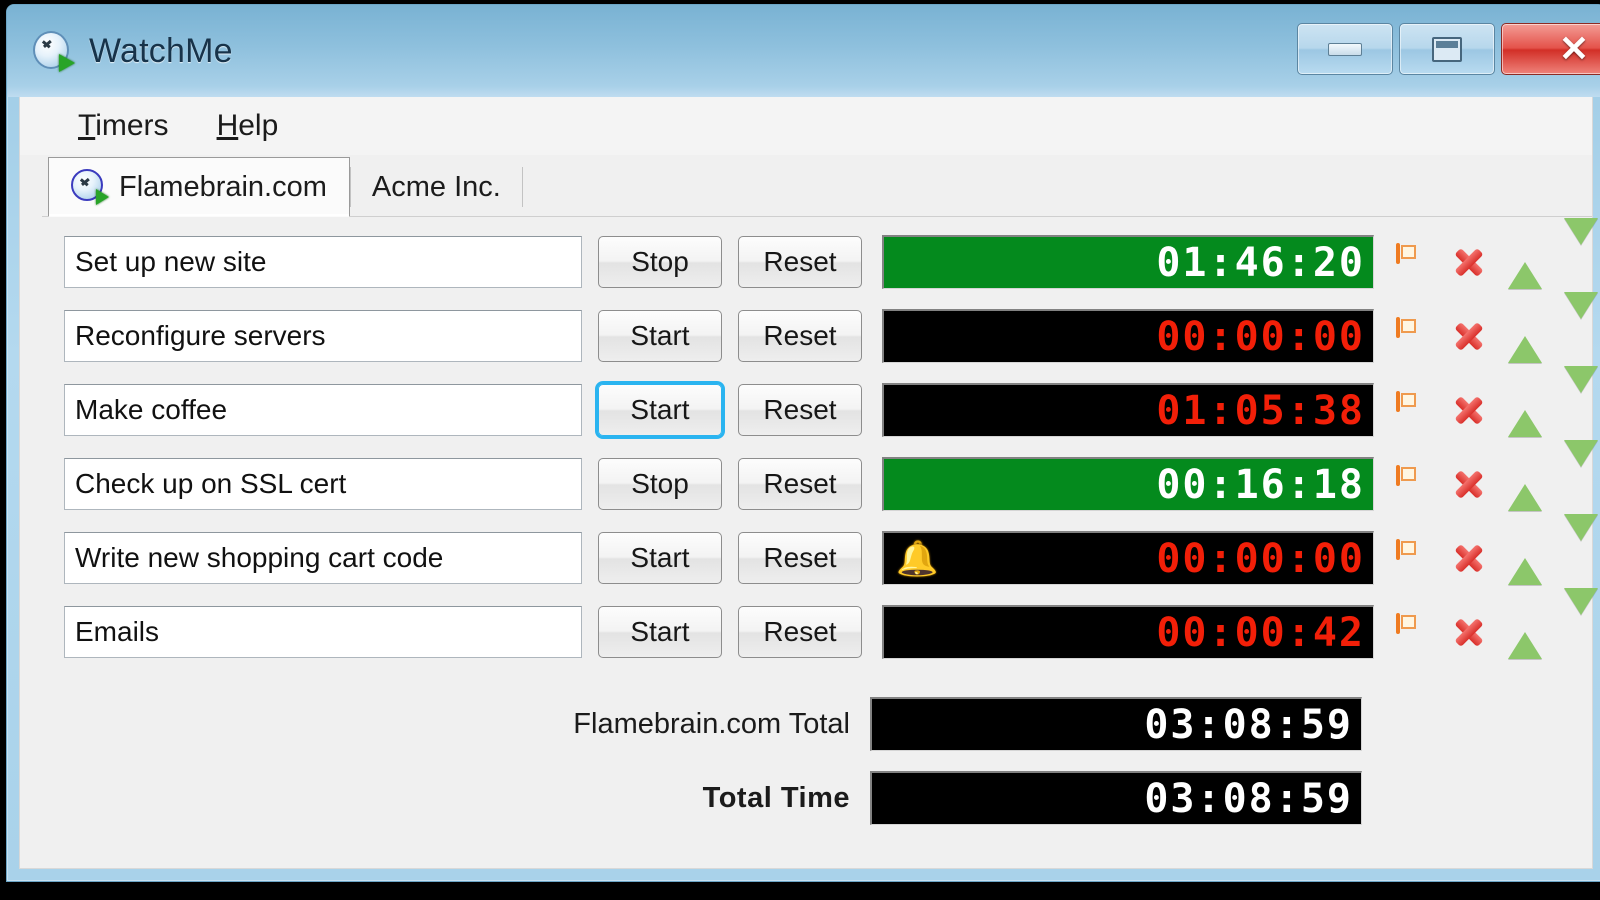 The height and width of the screenshot is (900, 1600). Describe the element at coordinates (223, 186) in the screenshot. I see `tab-label: Flamebrain.com` at that location.